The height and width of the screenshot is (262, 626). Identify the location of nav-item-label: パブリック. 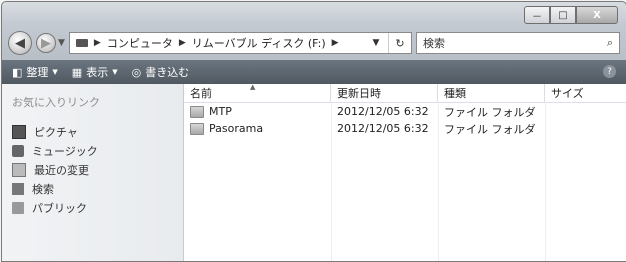
(59, 208).